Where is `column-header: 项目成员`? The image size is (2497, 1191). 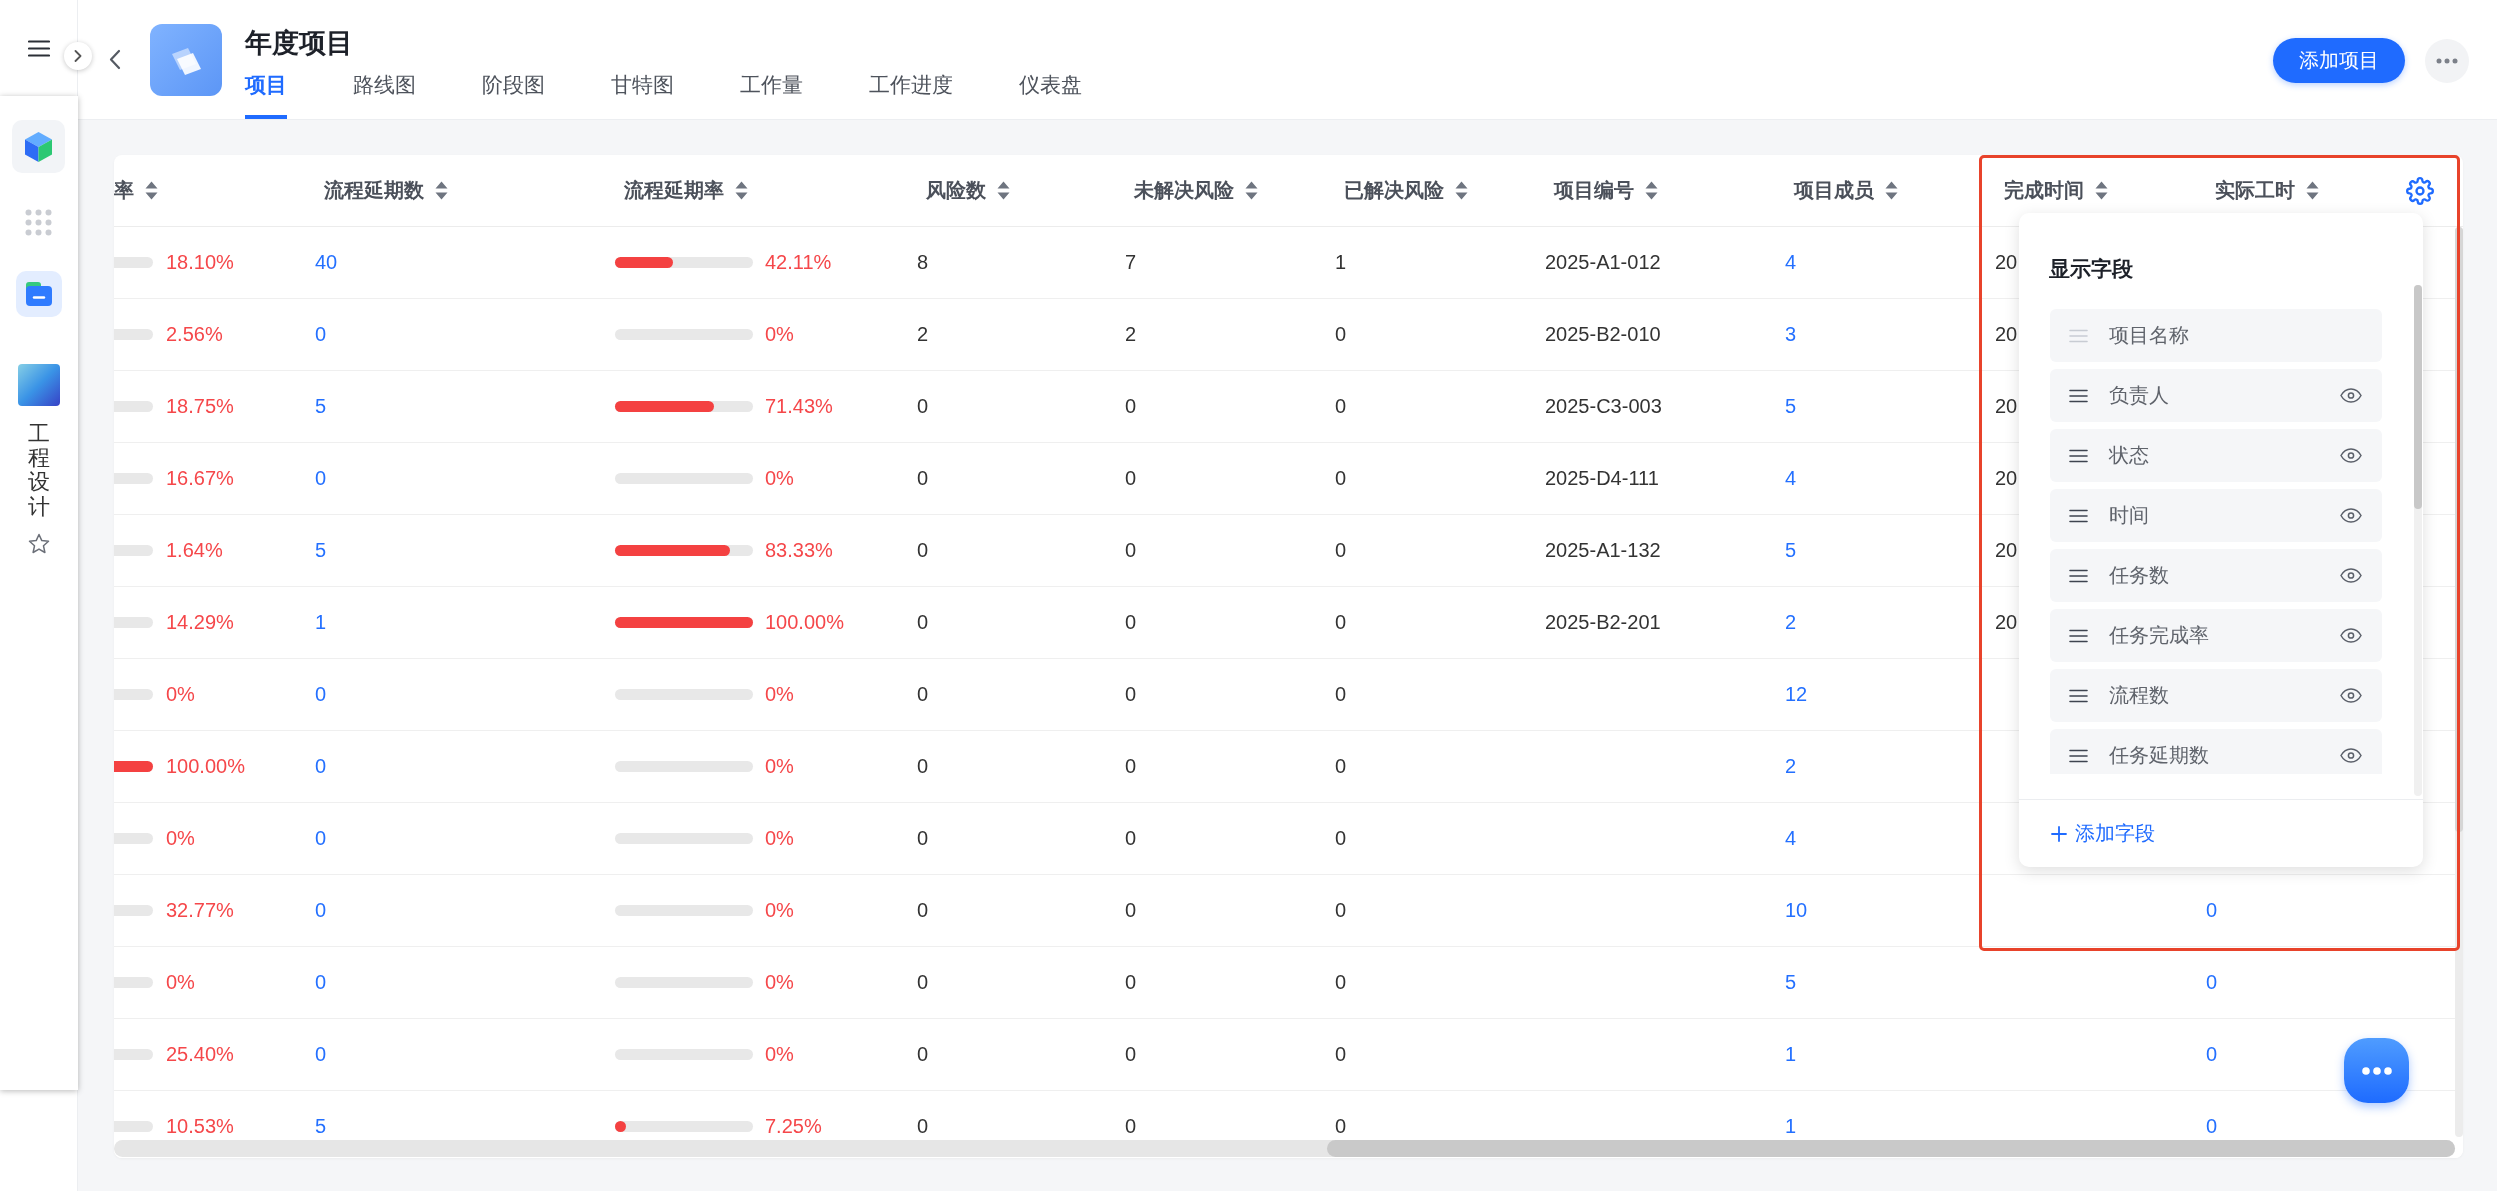 column-header: 项目成员 is located at coordinates (1834, 190).